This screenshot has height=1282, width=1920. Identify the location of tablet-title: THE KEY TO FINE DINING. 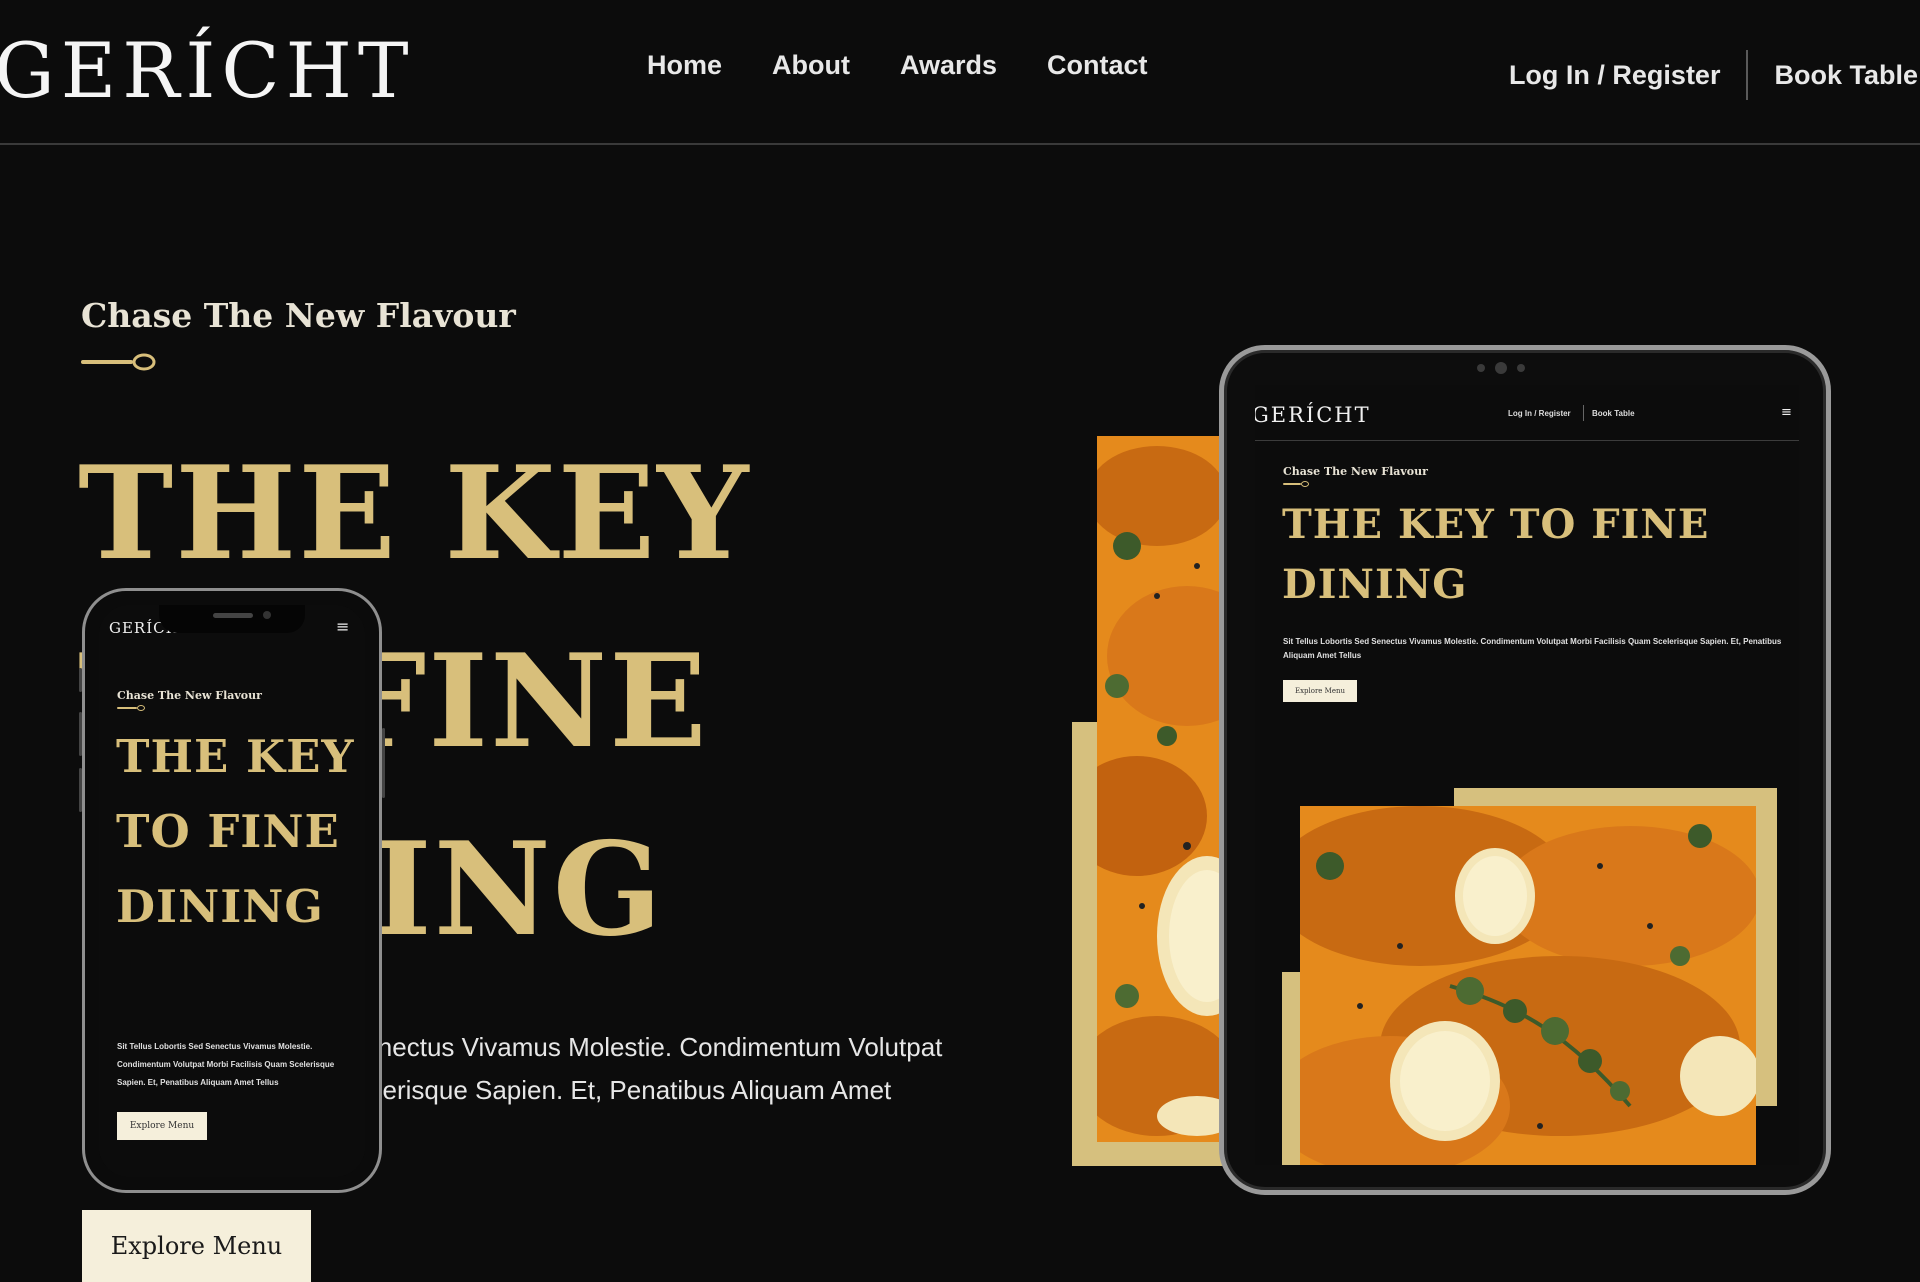
(1496, 554).